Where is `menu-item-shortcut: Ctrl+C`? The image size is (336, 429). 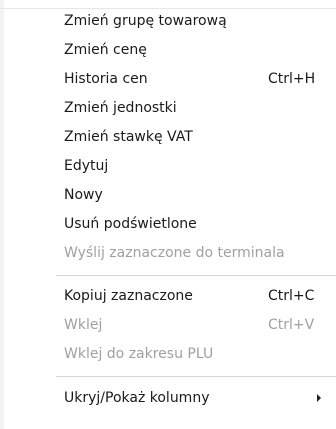 menu-item-shortcut: Ctrl+C is located at coordinates (291, 296).